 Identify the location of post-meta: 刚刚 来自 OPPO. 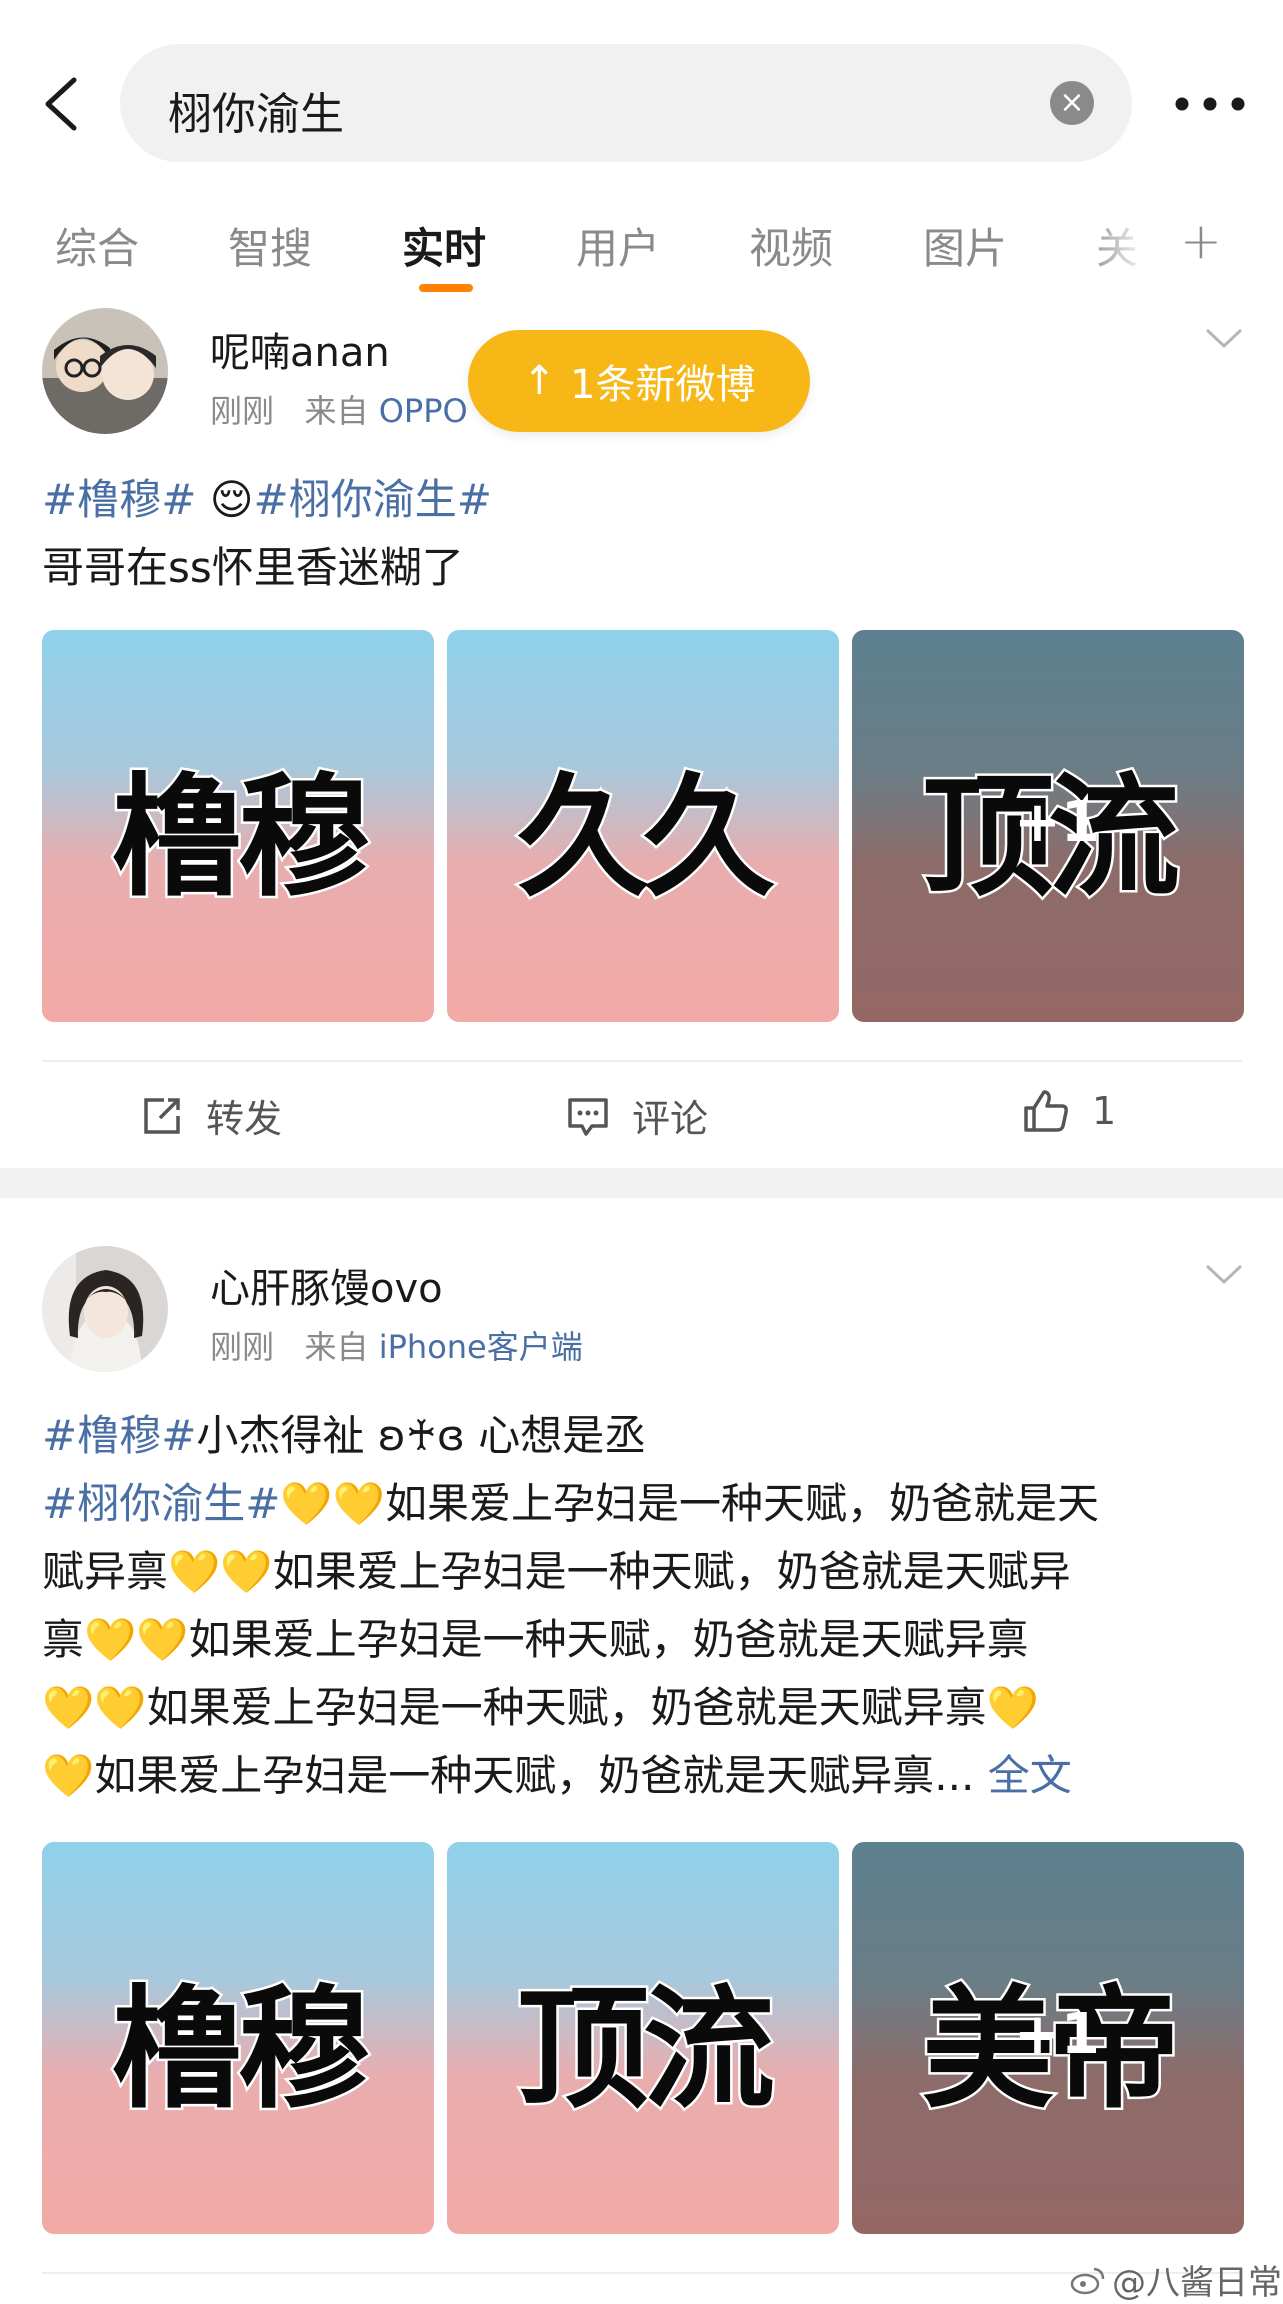
(339, 409).